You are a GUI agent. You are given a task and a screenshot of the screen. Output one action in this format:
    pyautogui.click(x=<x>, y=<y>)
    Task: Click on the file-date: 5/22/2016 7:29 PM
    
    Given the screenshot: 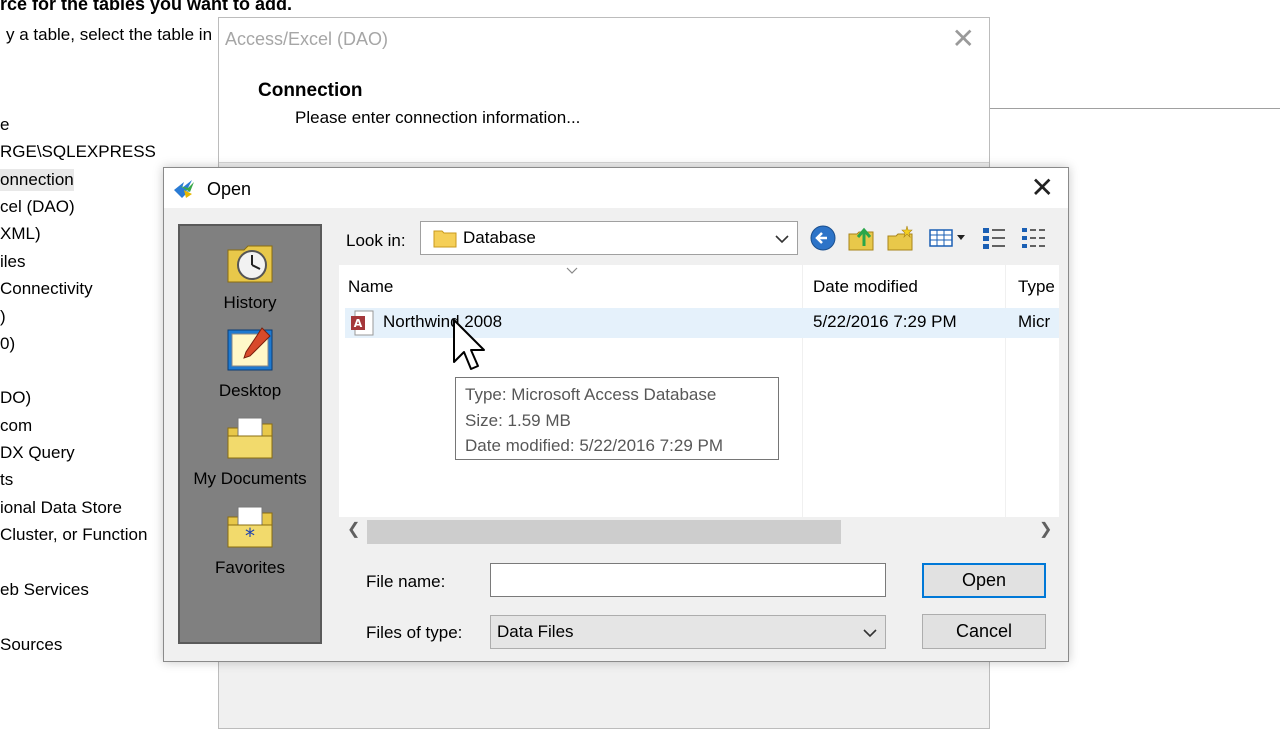 What is the action you would take?
    pyautogui.click(x=885, y=321)
    